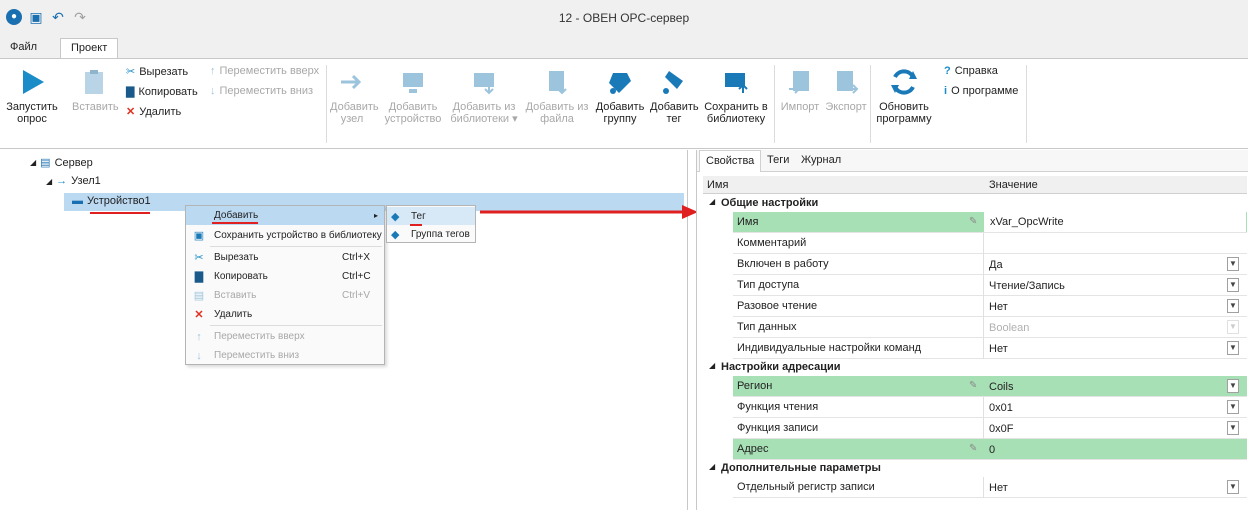 The width and height of the screenshot is (1248, 510). I want to click on prop-row-individual-commands: Индивидуальные настройки команд Нет ▼, so click(990, 348).